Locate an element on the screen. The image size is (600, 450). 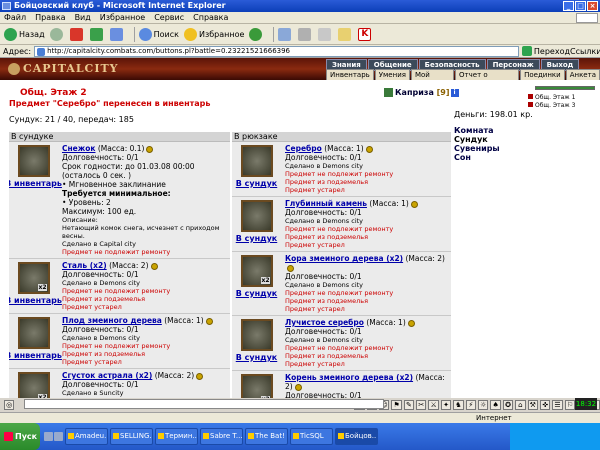
info-icon: i is located at coordinates (454, 92).